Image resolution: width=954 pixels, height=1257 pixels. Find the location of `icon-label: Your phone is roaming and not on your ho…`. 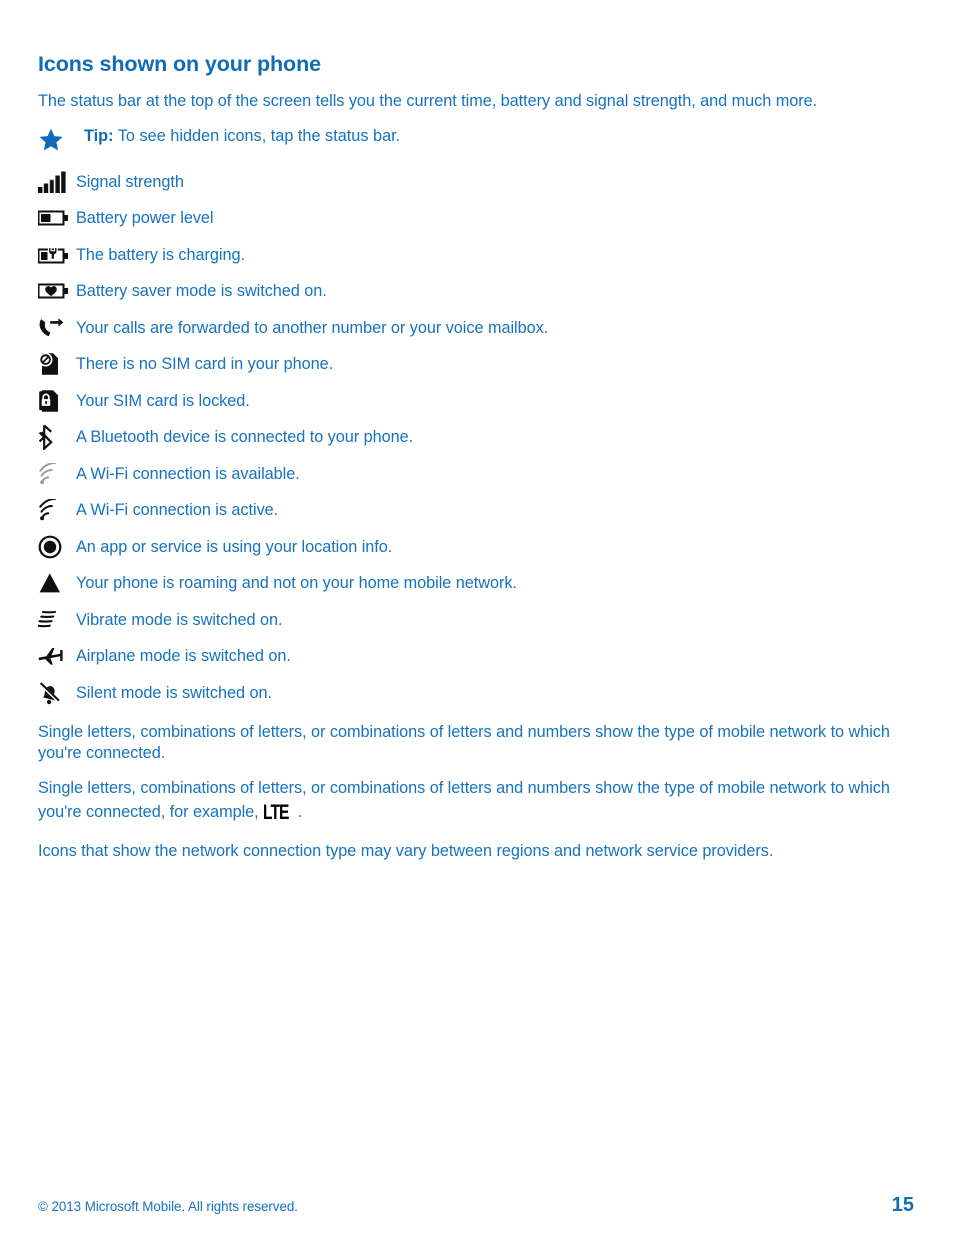

icon-label: Your phone is roaming and not on your ho… is located at coordinates (296, 583).